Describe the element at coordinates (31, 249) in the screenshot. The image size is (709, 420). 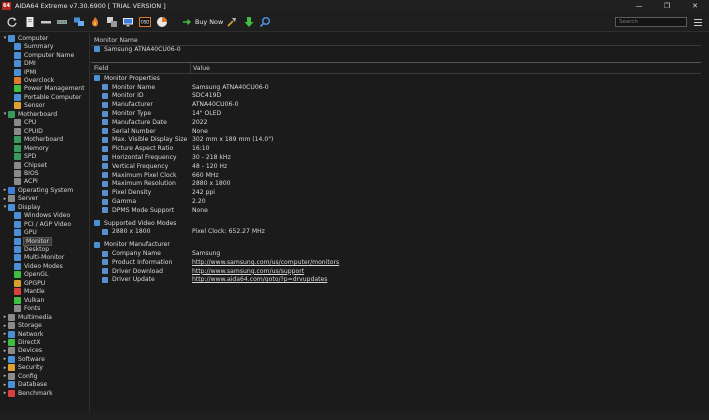
I see `tree-item-desktop: Desktop` at that location.